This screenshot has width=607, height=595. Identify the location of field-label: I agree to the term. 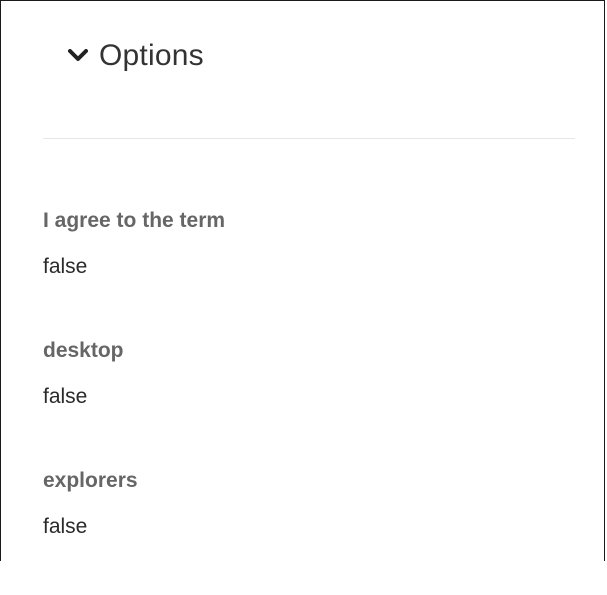
(134, 220).